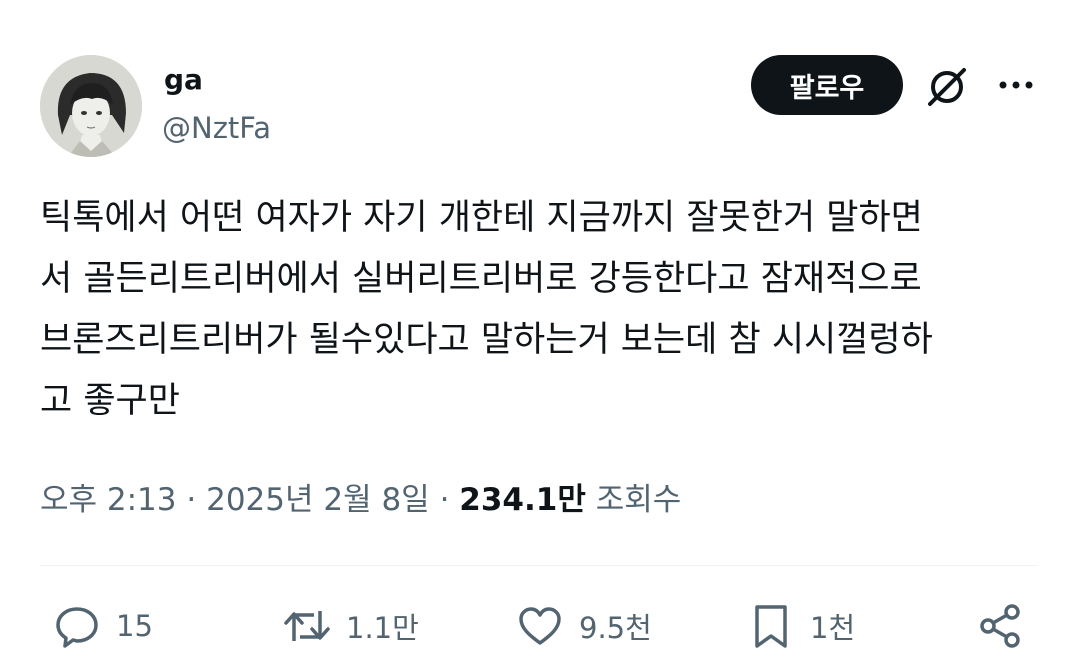 Image resolution: width=1080 pixels, height=672 pixels. I want to click on share-button, so click(1001, 626).